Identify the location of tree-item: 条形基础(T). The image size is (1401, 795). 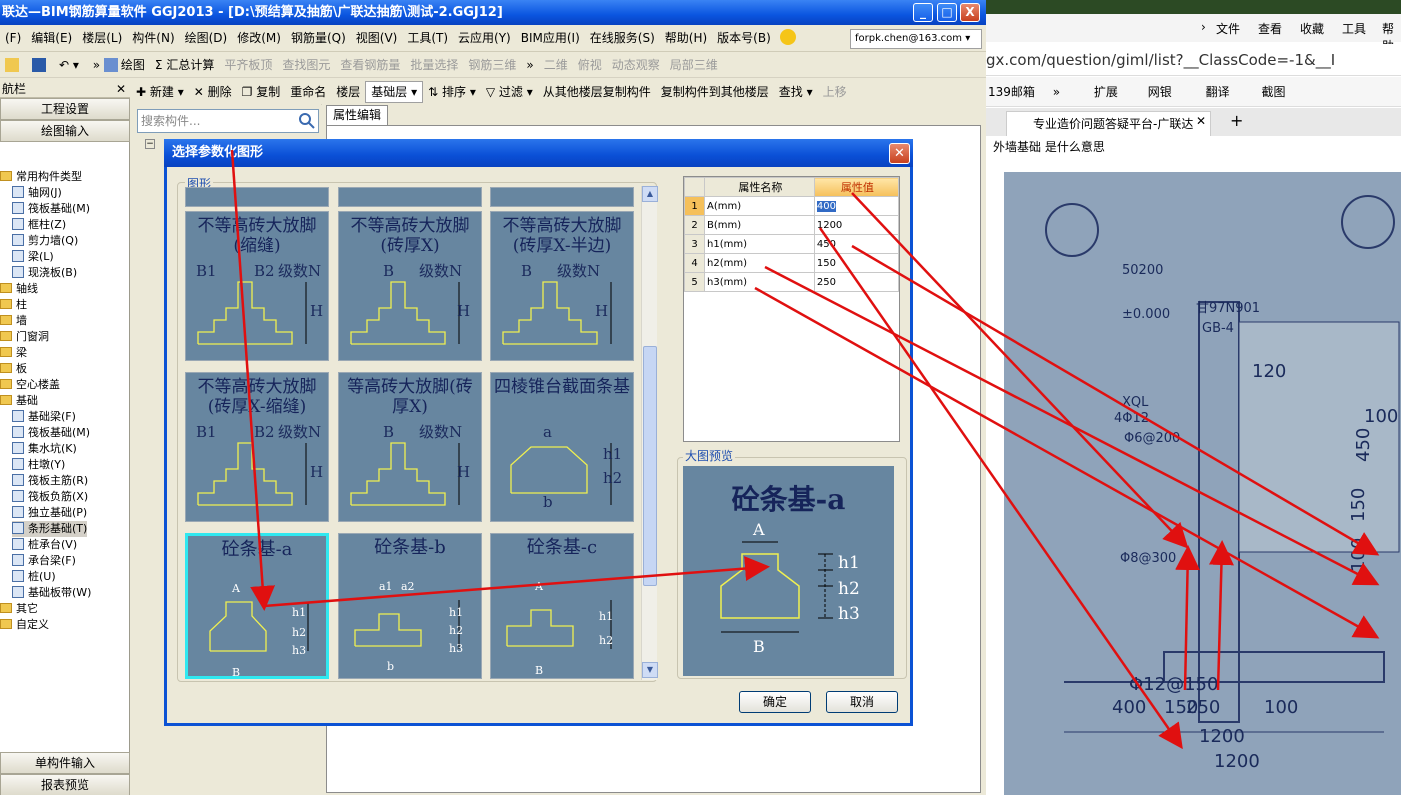
(50, 529).